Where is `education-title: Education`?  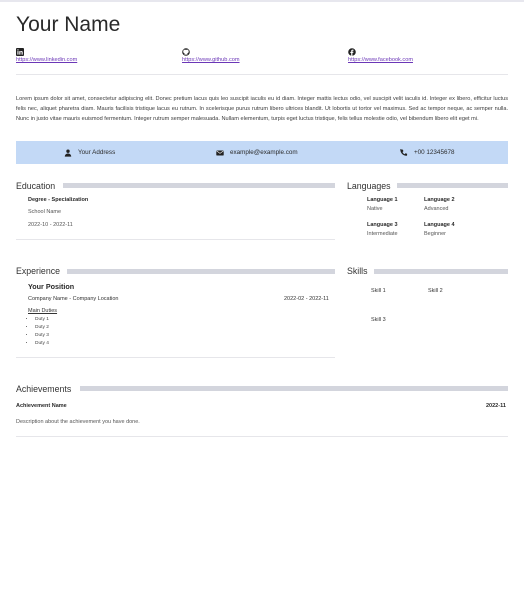 education-title: Education is located at coordinates (39, 186).